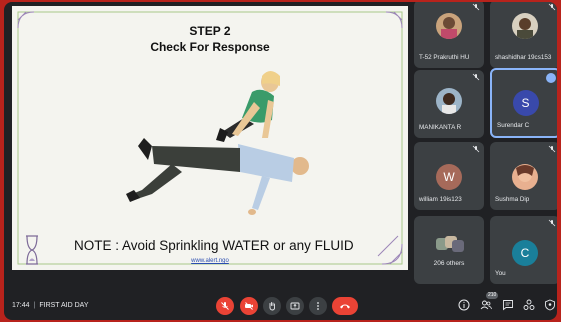 The image size is (561, 322). Describe the element at coordinates (440, 199) in the screenshot. I see `participant-name: william 19is123` at that location.